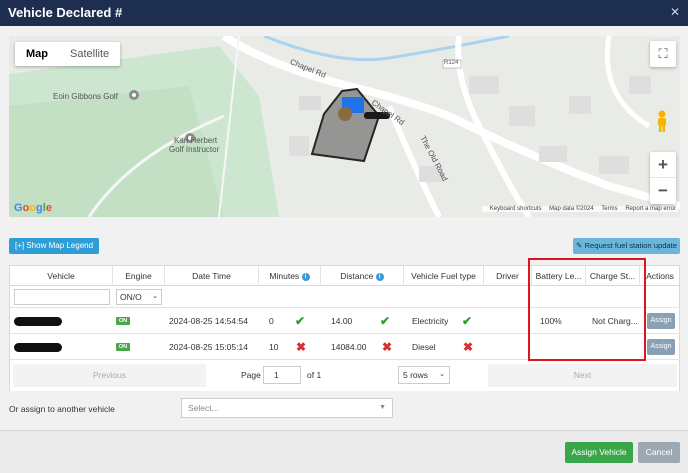 The image size is (688, 473). Describe the element at coordinates (344, 451) in the screenshot. I see `modal-footer: Assign Vehicle Cancel` at that location.